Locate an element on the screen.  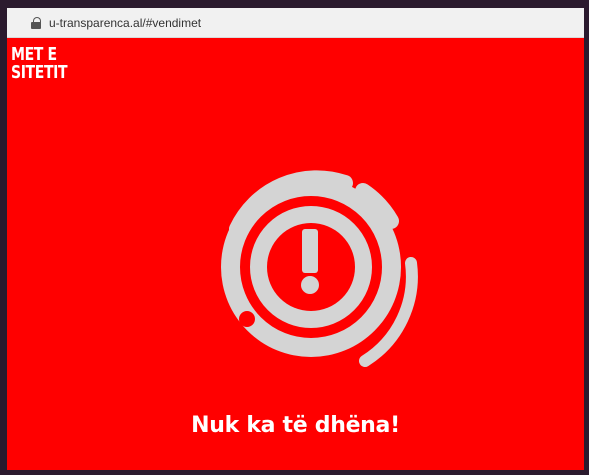
site-logo: MET E SITETIT is located at coordinates (39, 64).